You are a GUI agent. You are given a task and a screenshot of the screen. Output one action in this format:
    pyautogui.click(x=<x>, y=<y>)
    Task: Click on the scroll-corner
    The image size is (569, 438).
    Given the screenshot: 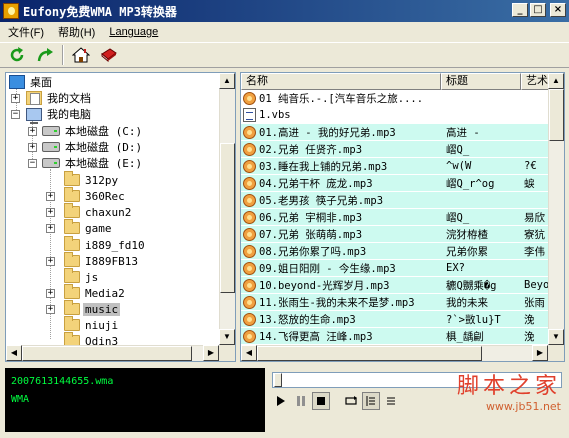 What is the action you would take?
    pyautogui.click(x=556, y=353)
    